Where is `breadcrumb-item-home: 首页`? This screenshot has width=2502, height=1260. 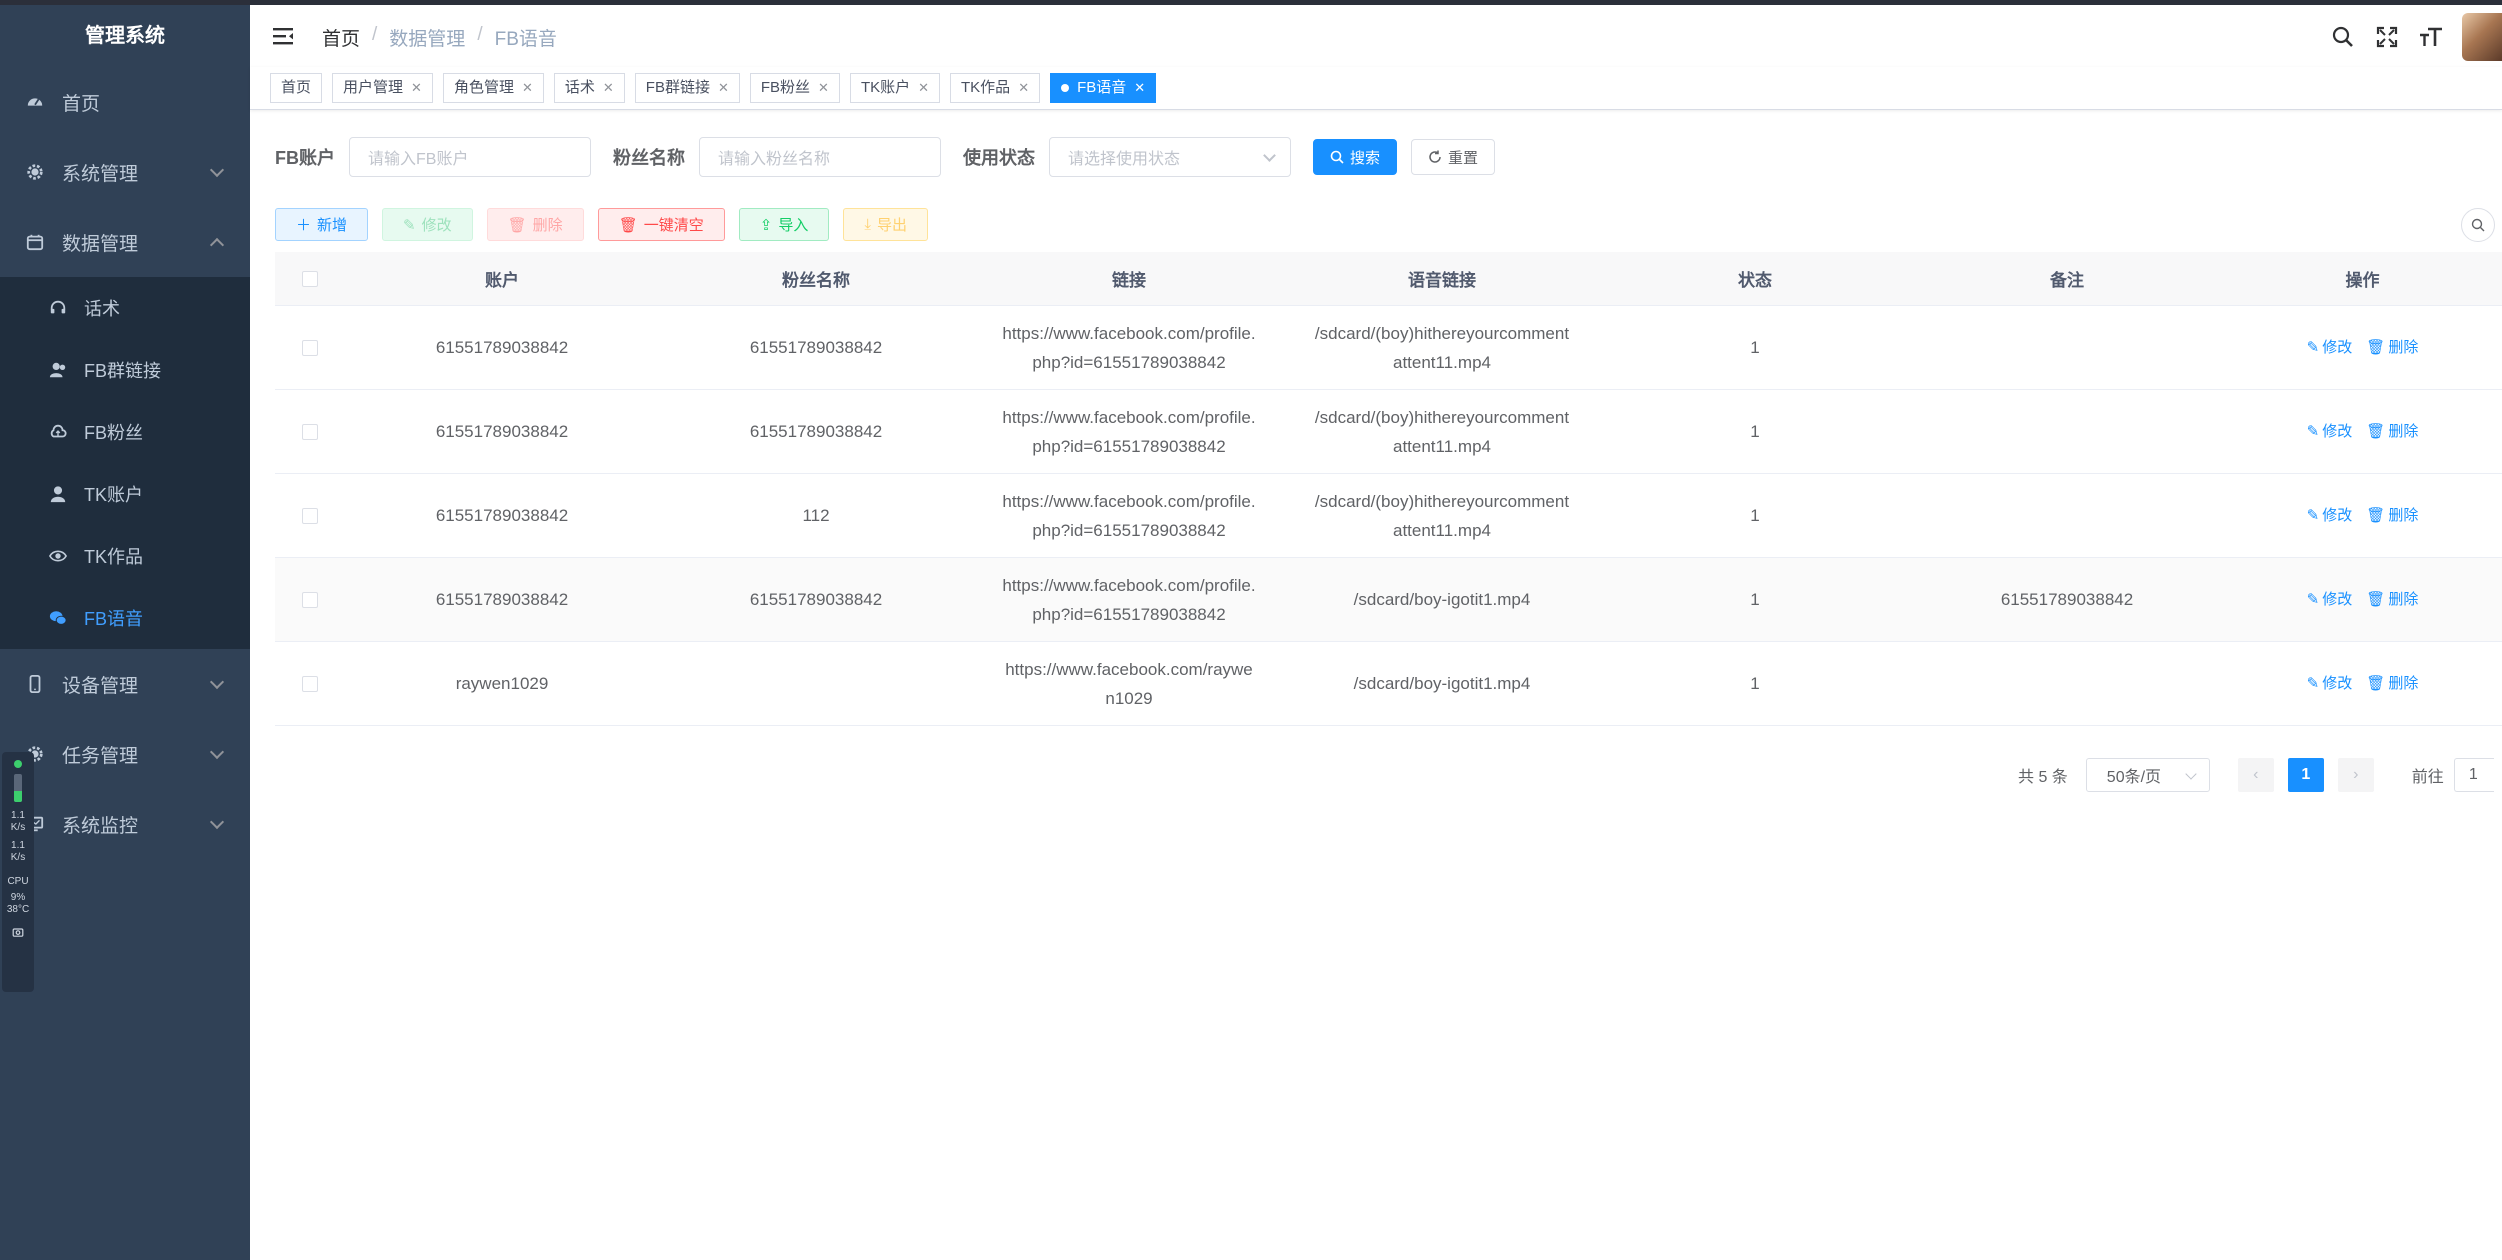
breadcrumb-item-home: 首页 is located at coordinates (341, 37).